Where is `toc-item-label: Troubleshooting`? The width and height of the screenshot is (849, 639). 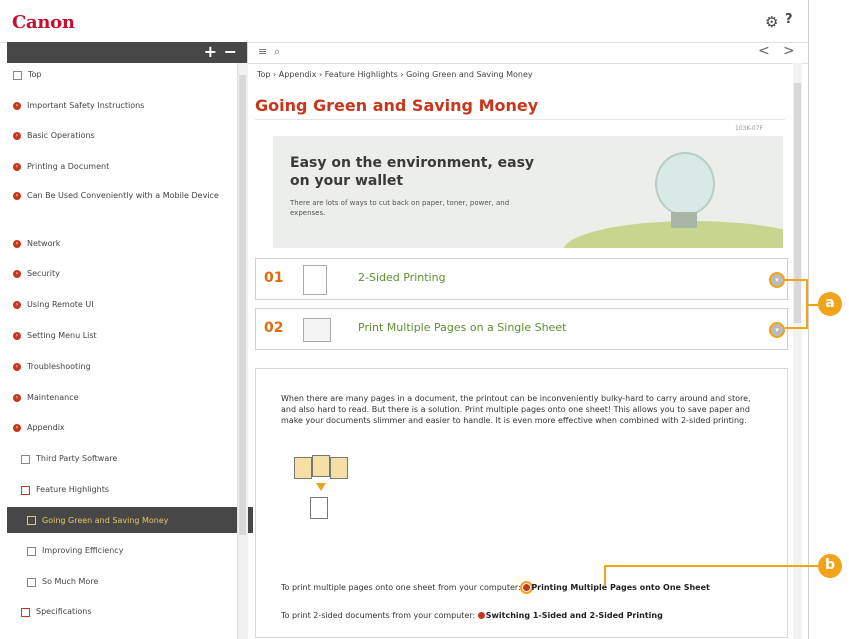
toc-item-label: Troubleshooting is located at coordinates (59, 366).